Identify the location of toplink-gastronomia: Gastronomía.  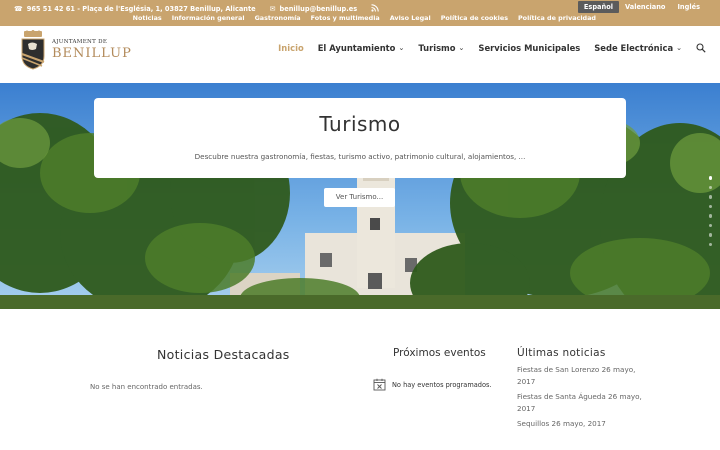
(278, 18).